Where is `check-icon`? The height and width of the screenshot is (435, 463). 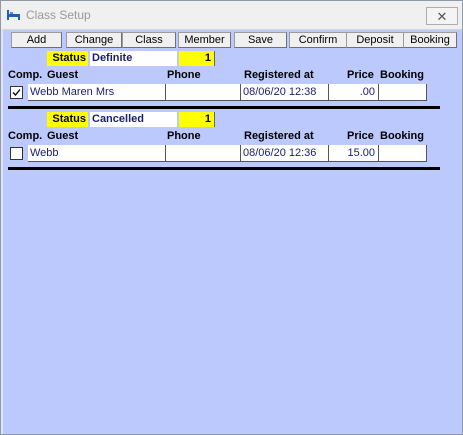
check-icon is located at coordinates (16, 92).